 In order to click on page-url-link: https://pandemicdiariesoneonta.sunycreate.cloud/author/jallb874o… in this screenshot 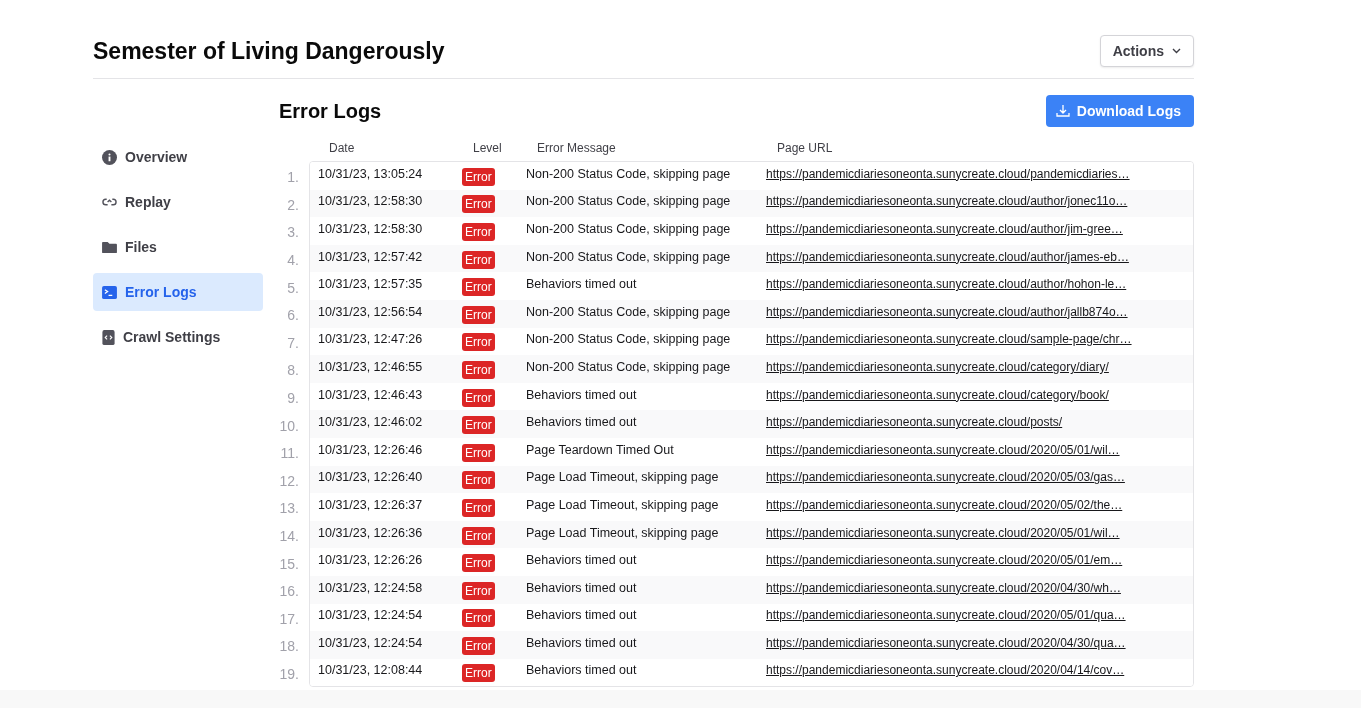, I will do `click(979, 311)`.